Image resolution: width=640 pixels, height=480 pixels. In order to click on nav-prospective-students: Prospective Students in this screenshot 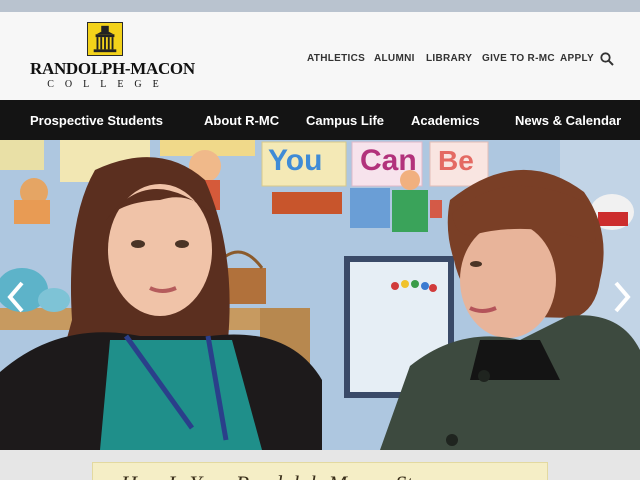, I will do `click(96, 120)`.